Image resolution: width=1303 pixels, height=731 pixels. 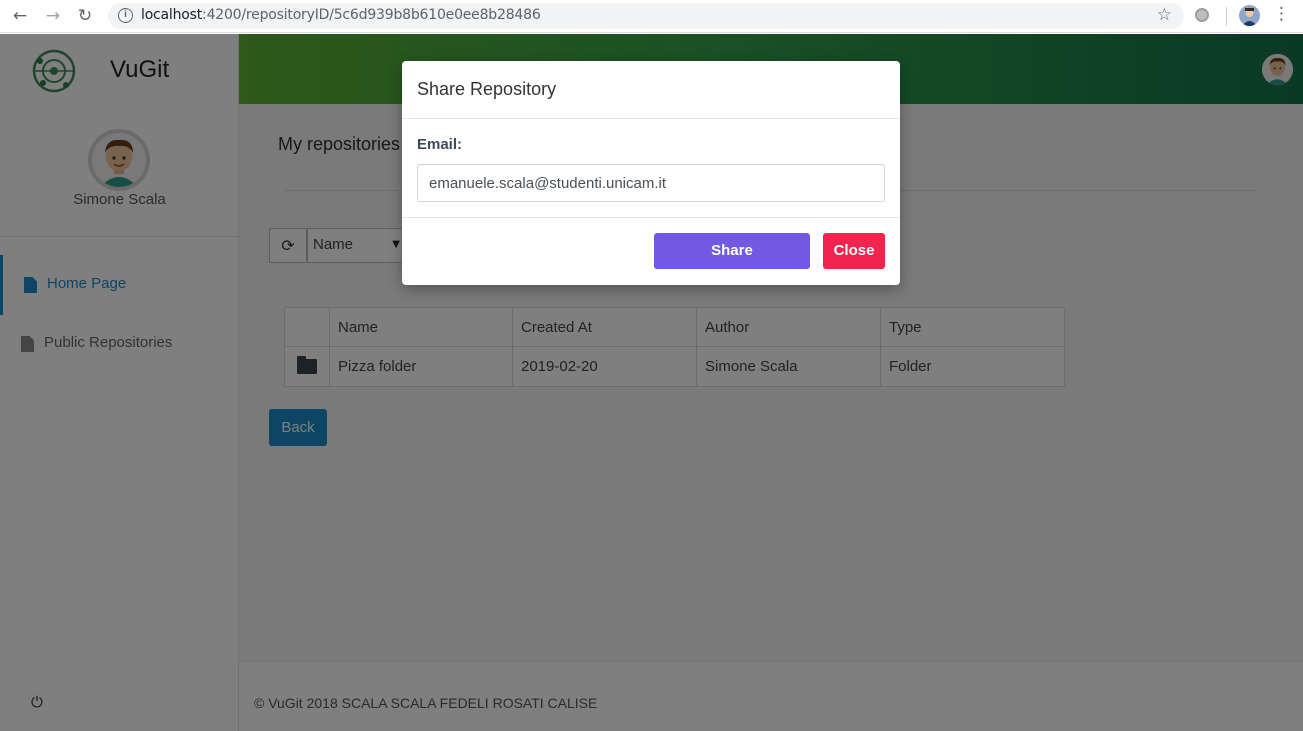 What do you see at coordinates (651, 217) in the screenshot?
I see `modal-footer-divider` at bounding box center [651, 217].